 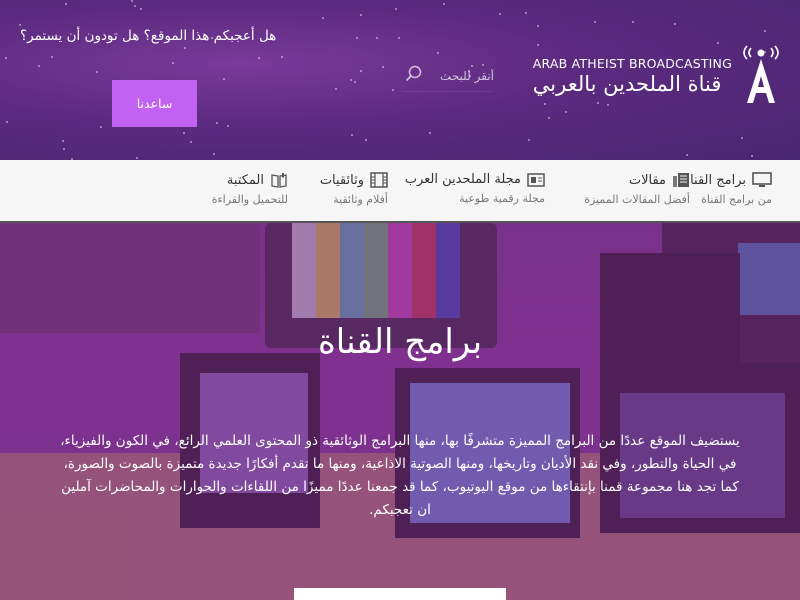 I want to click on logo-arabic-name: قناة الملحدين بالعربي, so click(x=627, y=84).